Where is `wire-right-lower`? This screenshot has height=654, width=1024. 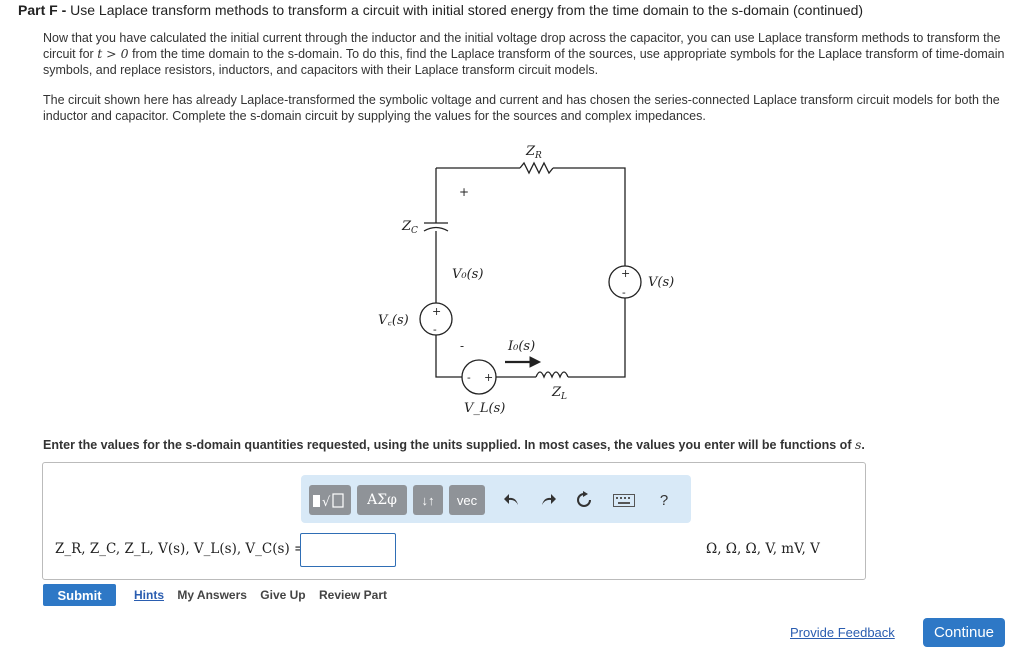
wire-right-lower is located at coordinates (597, 338).